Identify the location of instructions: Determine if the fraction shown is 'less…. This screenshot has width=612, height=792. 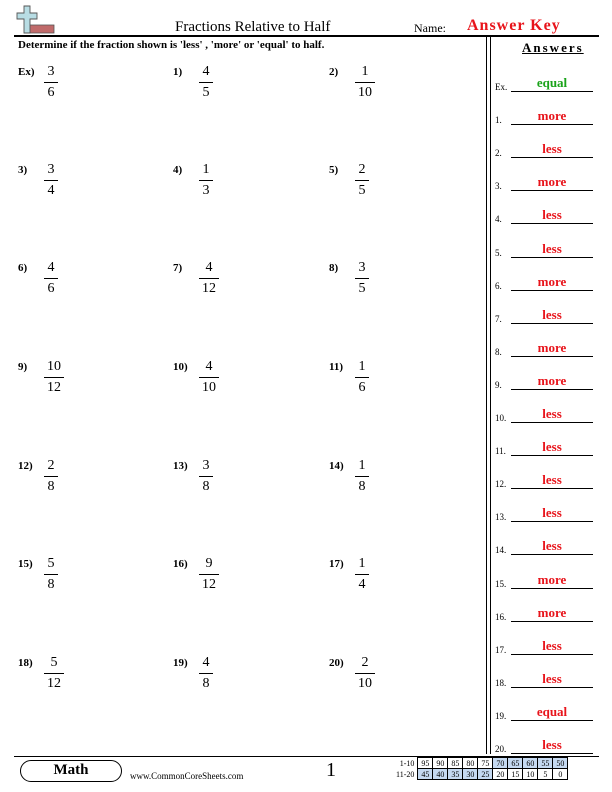
(171, 45).